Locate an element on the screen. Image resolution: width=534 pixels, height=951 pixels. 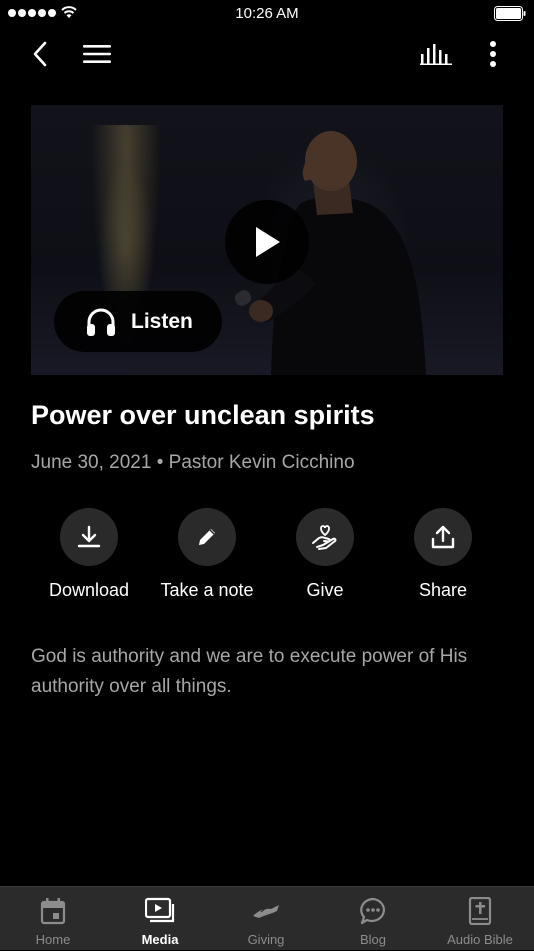
download-icon is located at coordinates (89, 536).